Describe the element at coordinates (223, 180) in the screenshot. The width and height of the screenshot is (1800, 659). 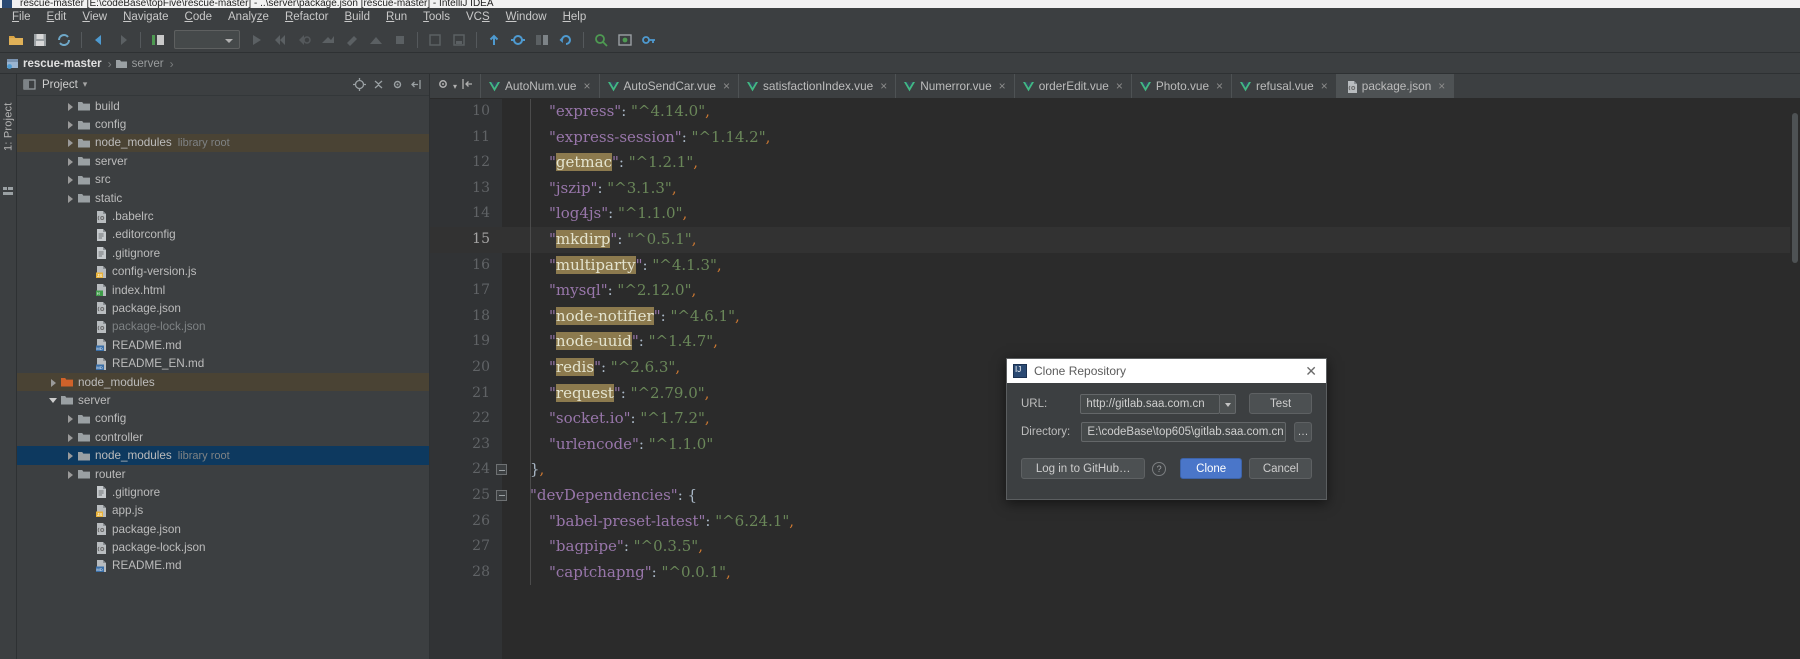
I see `tree-item-src: src` at that location.